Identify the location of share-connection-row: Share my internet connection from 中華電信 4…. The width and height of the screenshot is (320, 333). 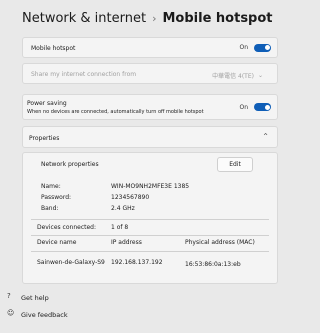
(150, 73).